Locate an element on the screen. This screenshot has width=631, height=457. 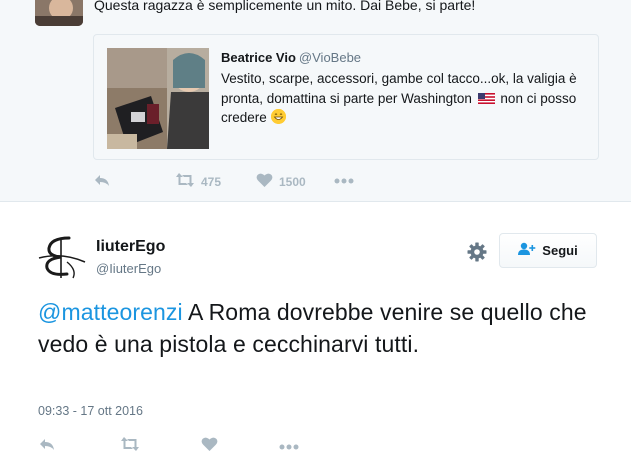
author-name: IiuterEgo is located at coordinates (130, 247).